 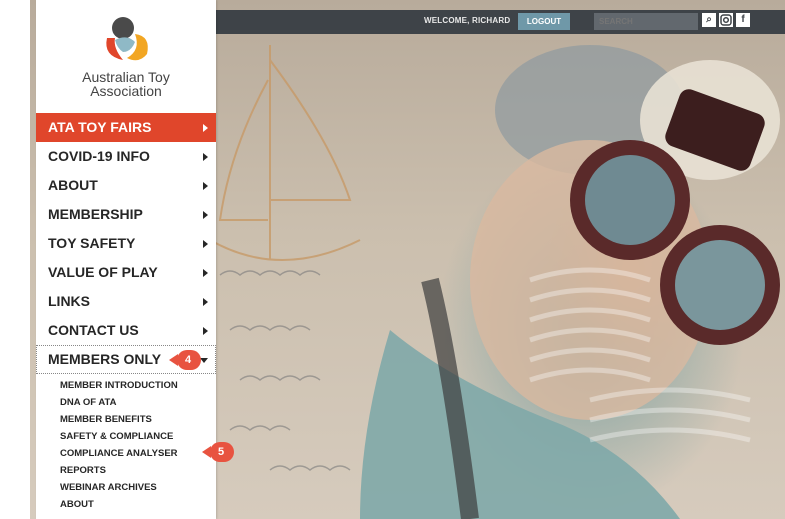 I want to click on submenu-item-about: ABOUT, so click(x=138, y=504).